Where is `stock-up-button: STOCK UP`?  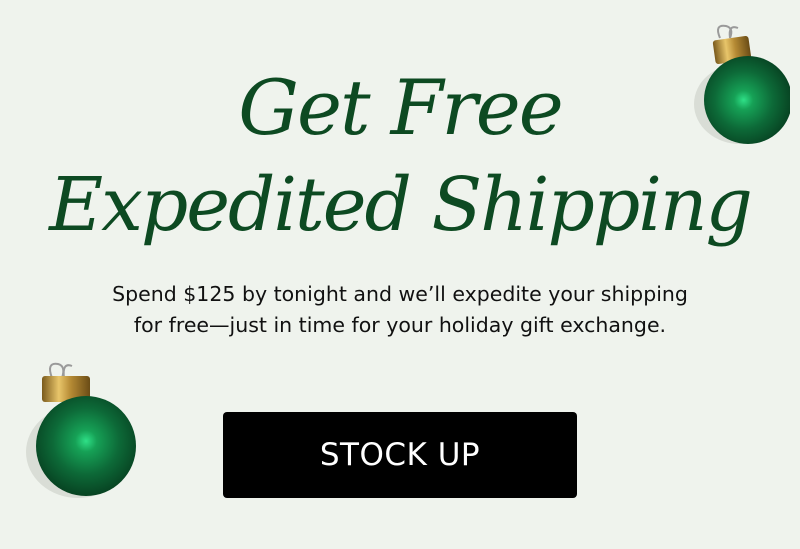
stock-up-button: STOCK UP is located at coordinates (400, 455).